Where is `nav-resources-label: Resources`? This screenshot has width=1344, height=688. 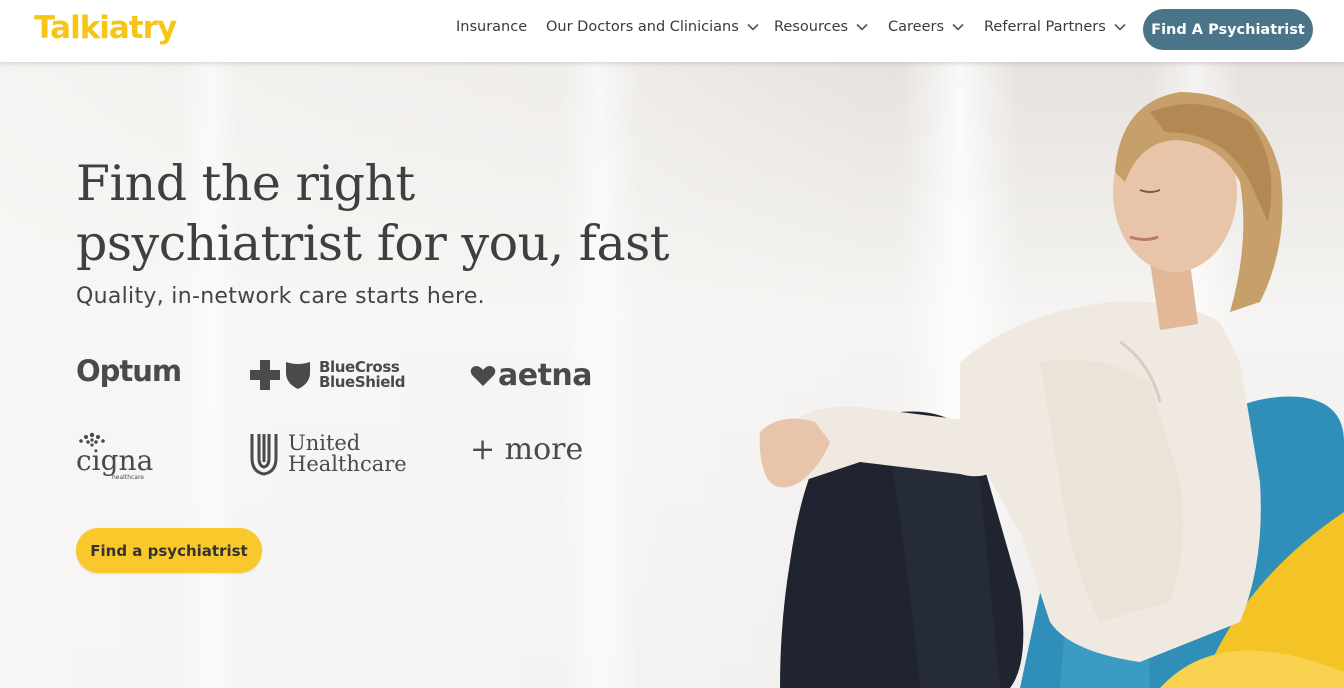
nav-resources-label: Resources is located at coordinates (811, 27).